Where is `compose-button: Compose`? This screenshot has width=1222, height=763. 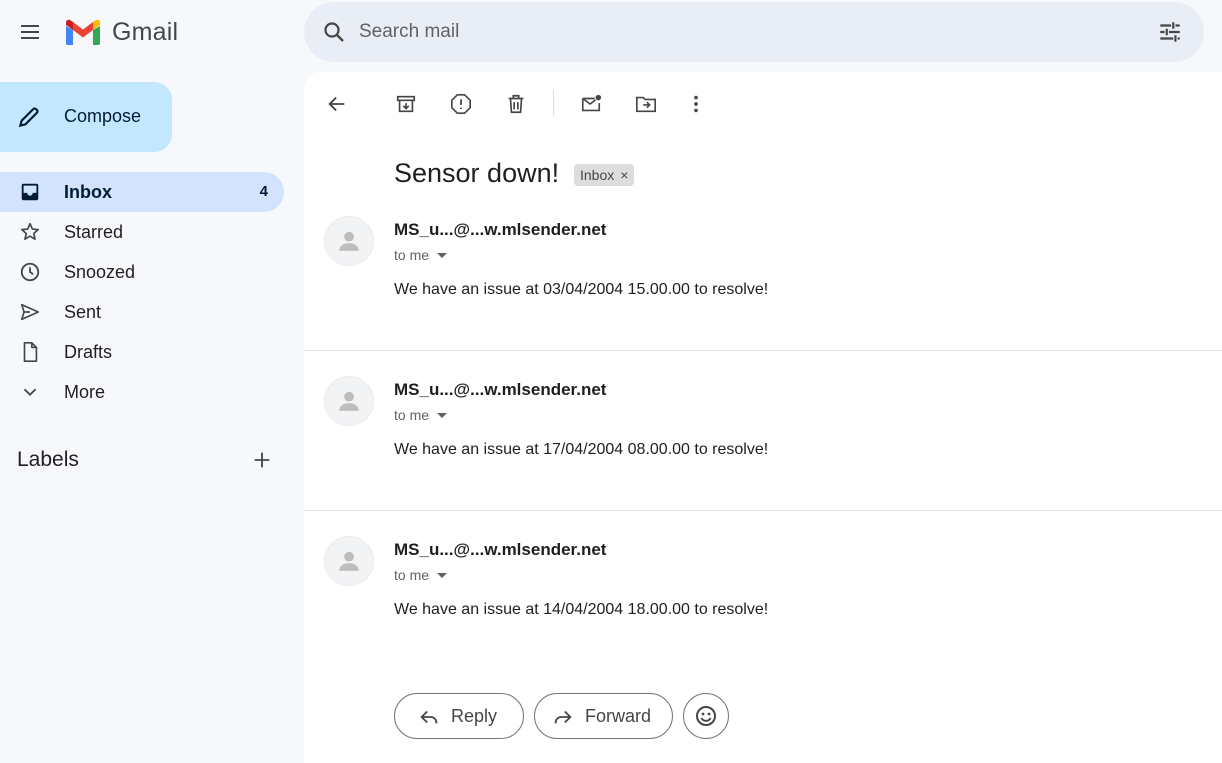 compose-button: Compose is located at coordinates (86, 117).